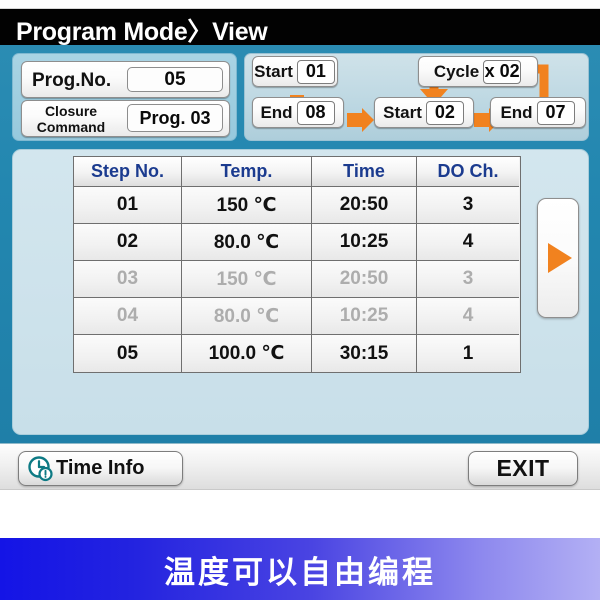  What do you see at coordinates (364, 353) in the screenshot?
I see `cell-time: 30:15` at bounding box center [364, 353].